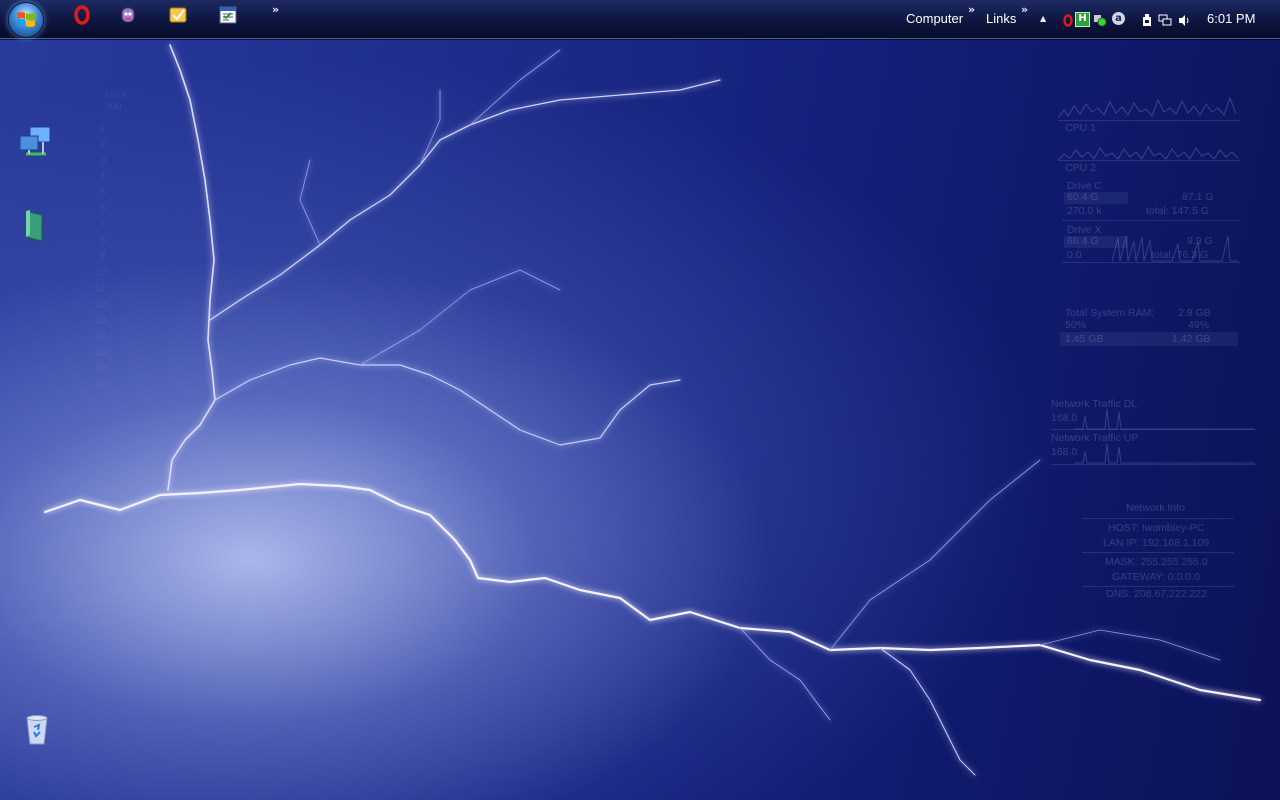 The image size is (1280, 800). I want to click on taskbar: » Computer » Links » ▲ H a 6:01 PM, so click(640, 19).